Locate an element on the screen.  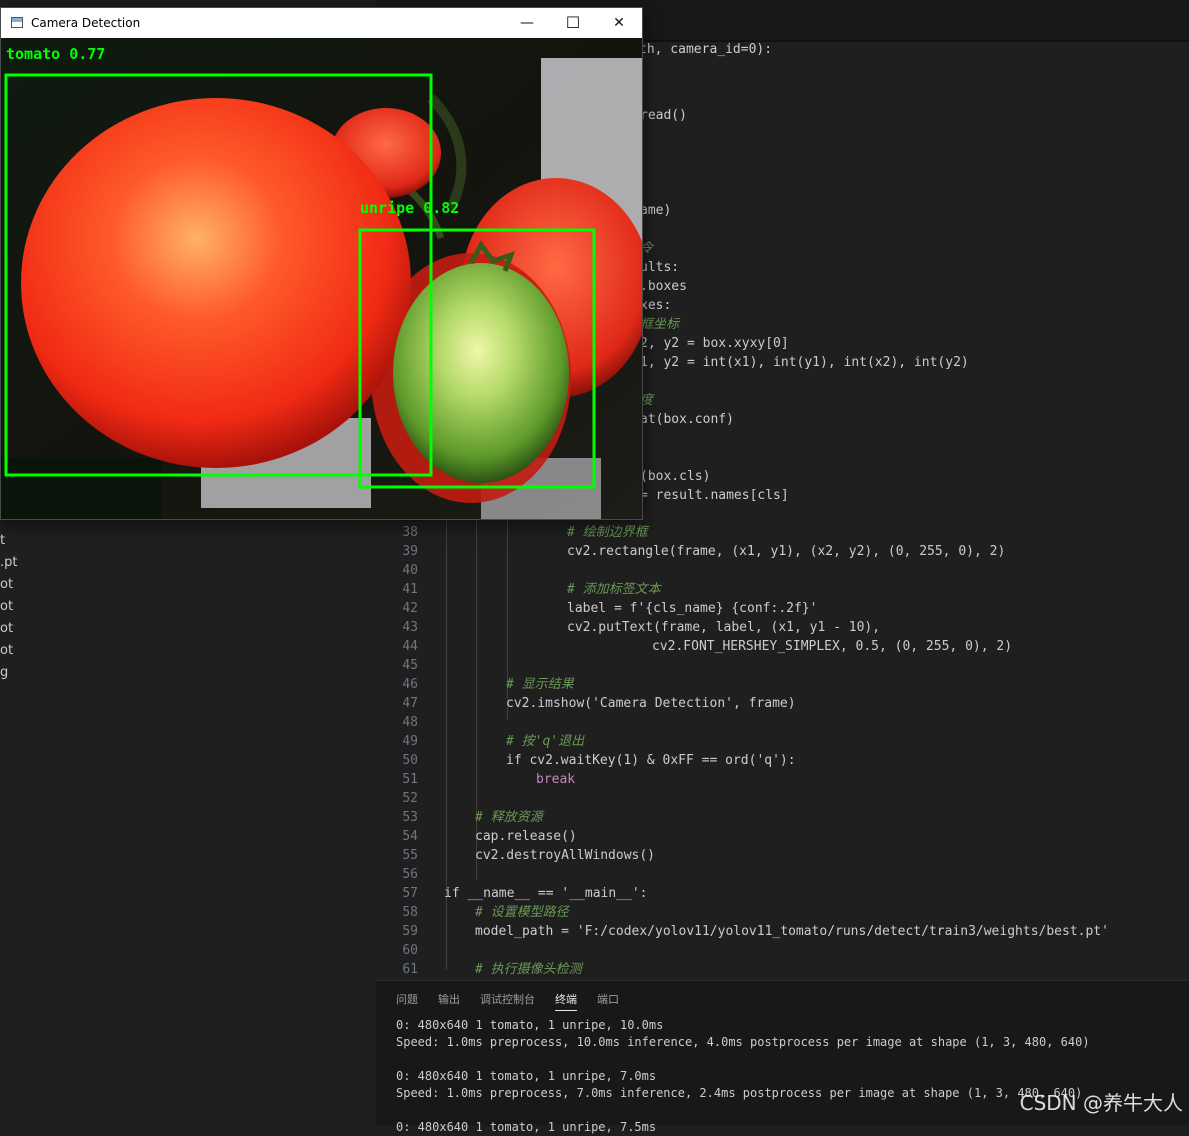
code-line: 38 # 绘制边界框 is located at coordinates (782, 532).